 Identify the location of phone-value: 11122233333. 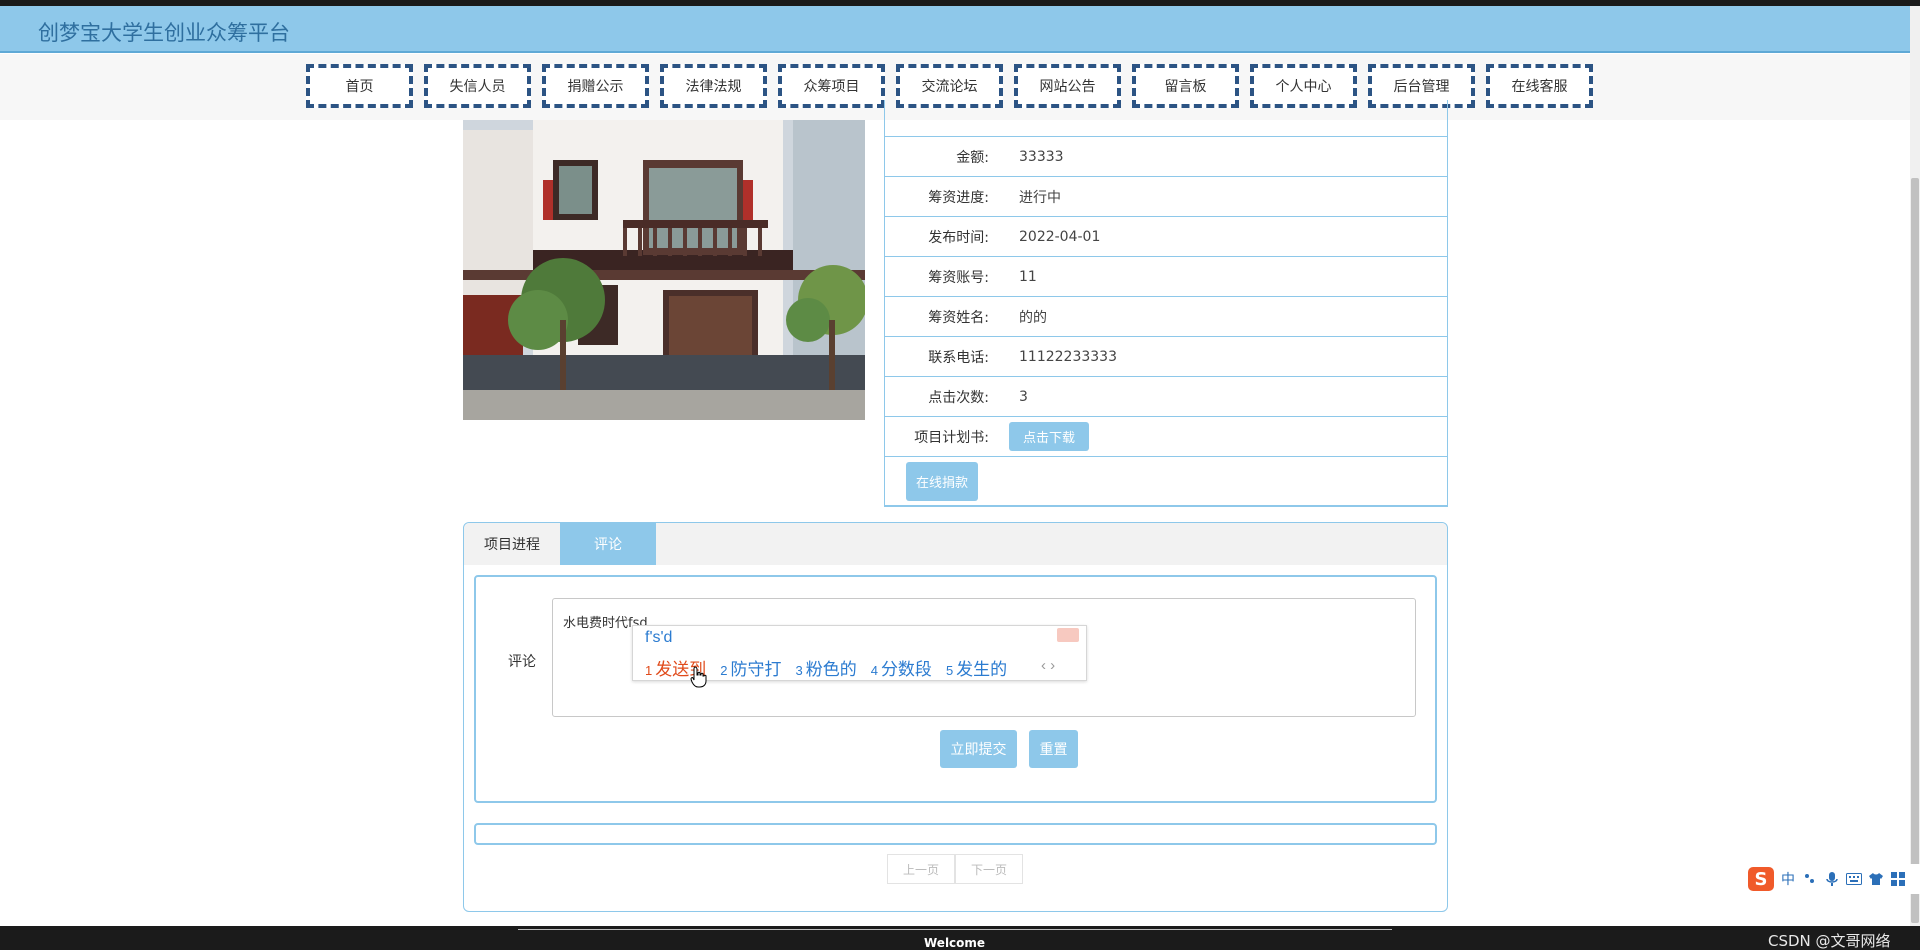
(1068, 356).